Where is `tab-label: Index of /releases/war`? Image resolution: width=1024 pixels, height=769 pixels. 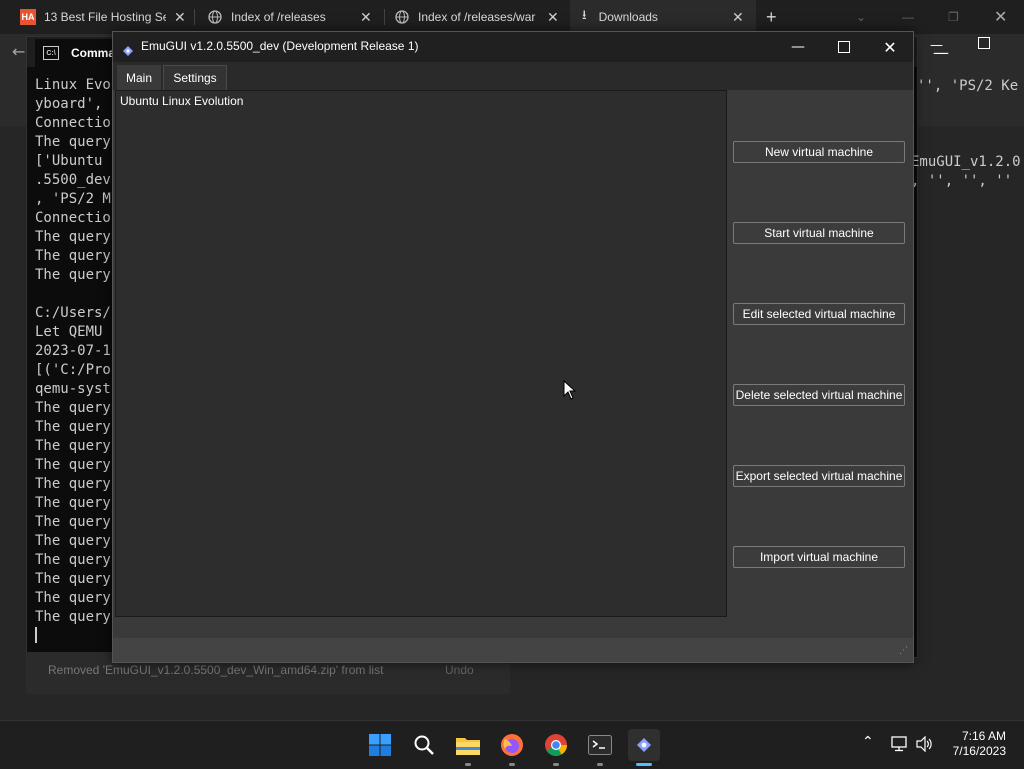
tab-label: Index of /releases/war is located at coordinates (477, 17).